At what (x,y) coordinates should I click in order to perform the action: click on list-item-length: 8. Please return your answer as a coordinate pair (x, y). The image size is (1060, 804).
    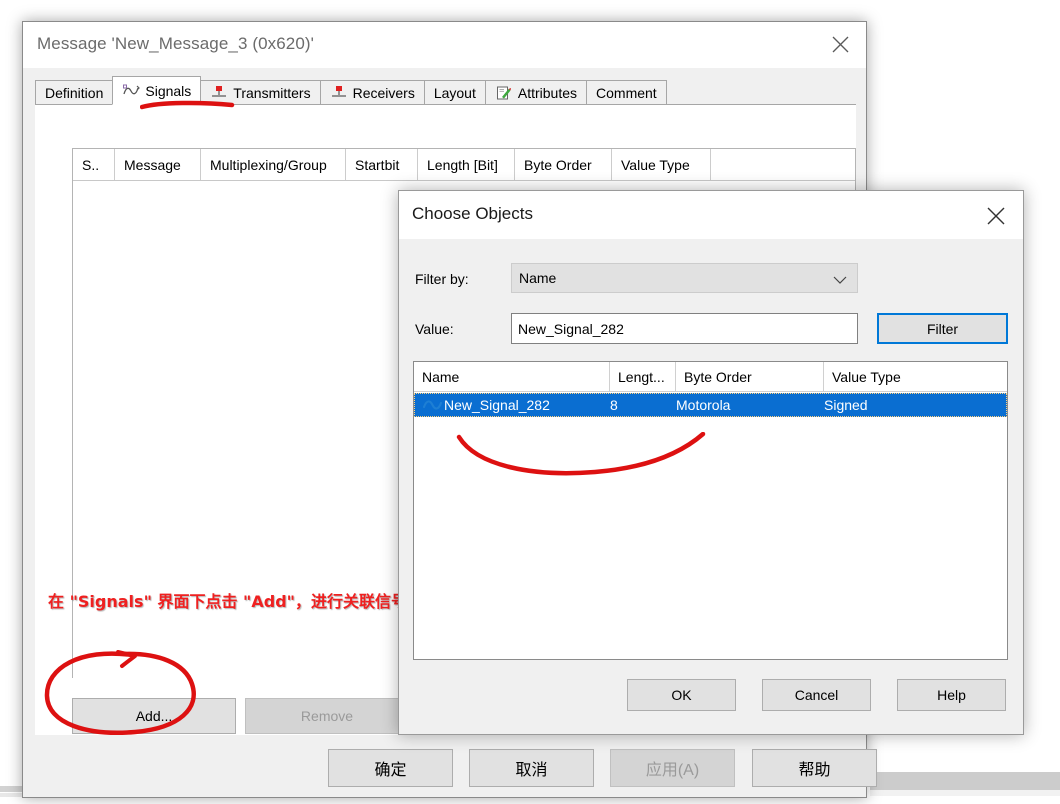
    Looking at the image, I should click on (614, 405).